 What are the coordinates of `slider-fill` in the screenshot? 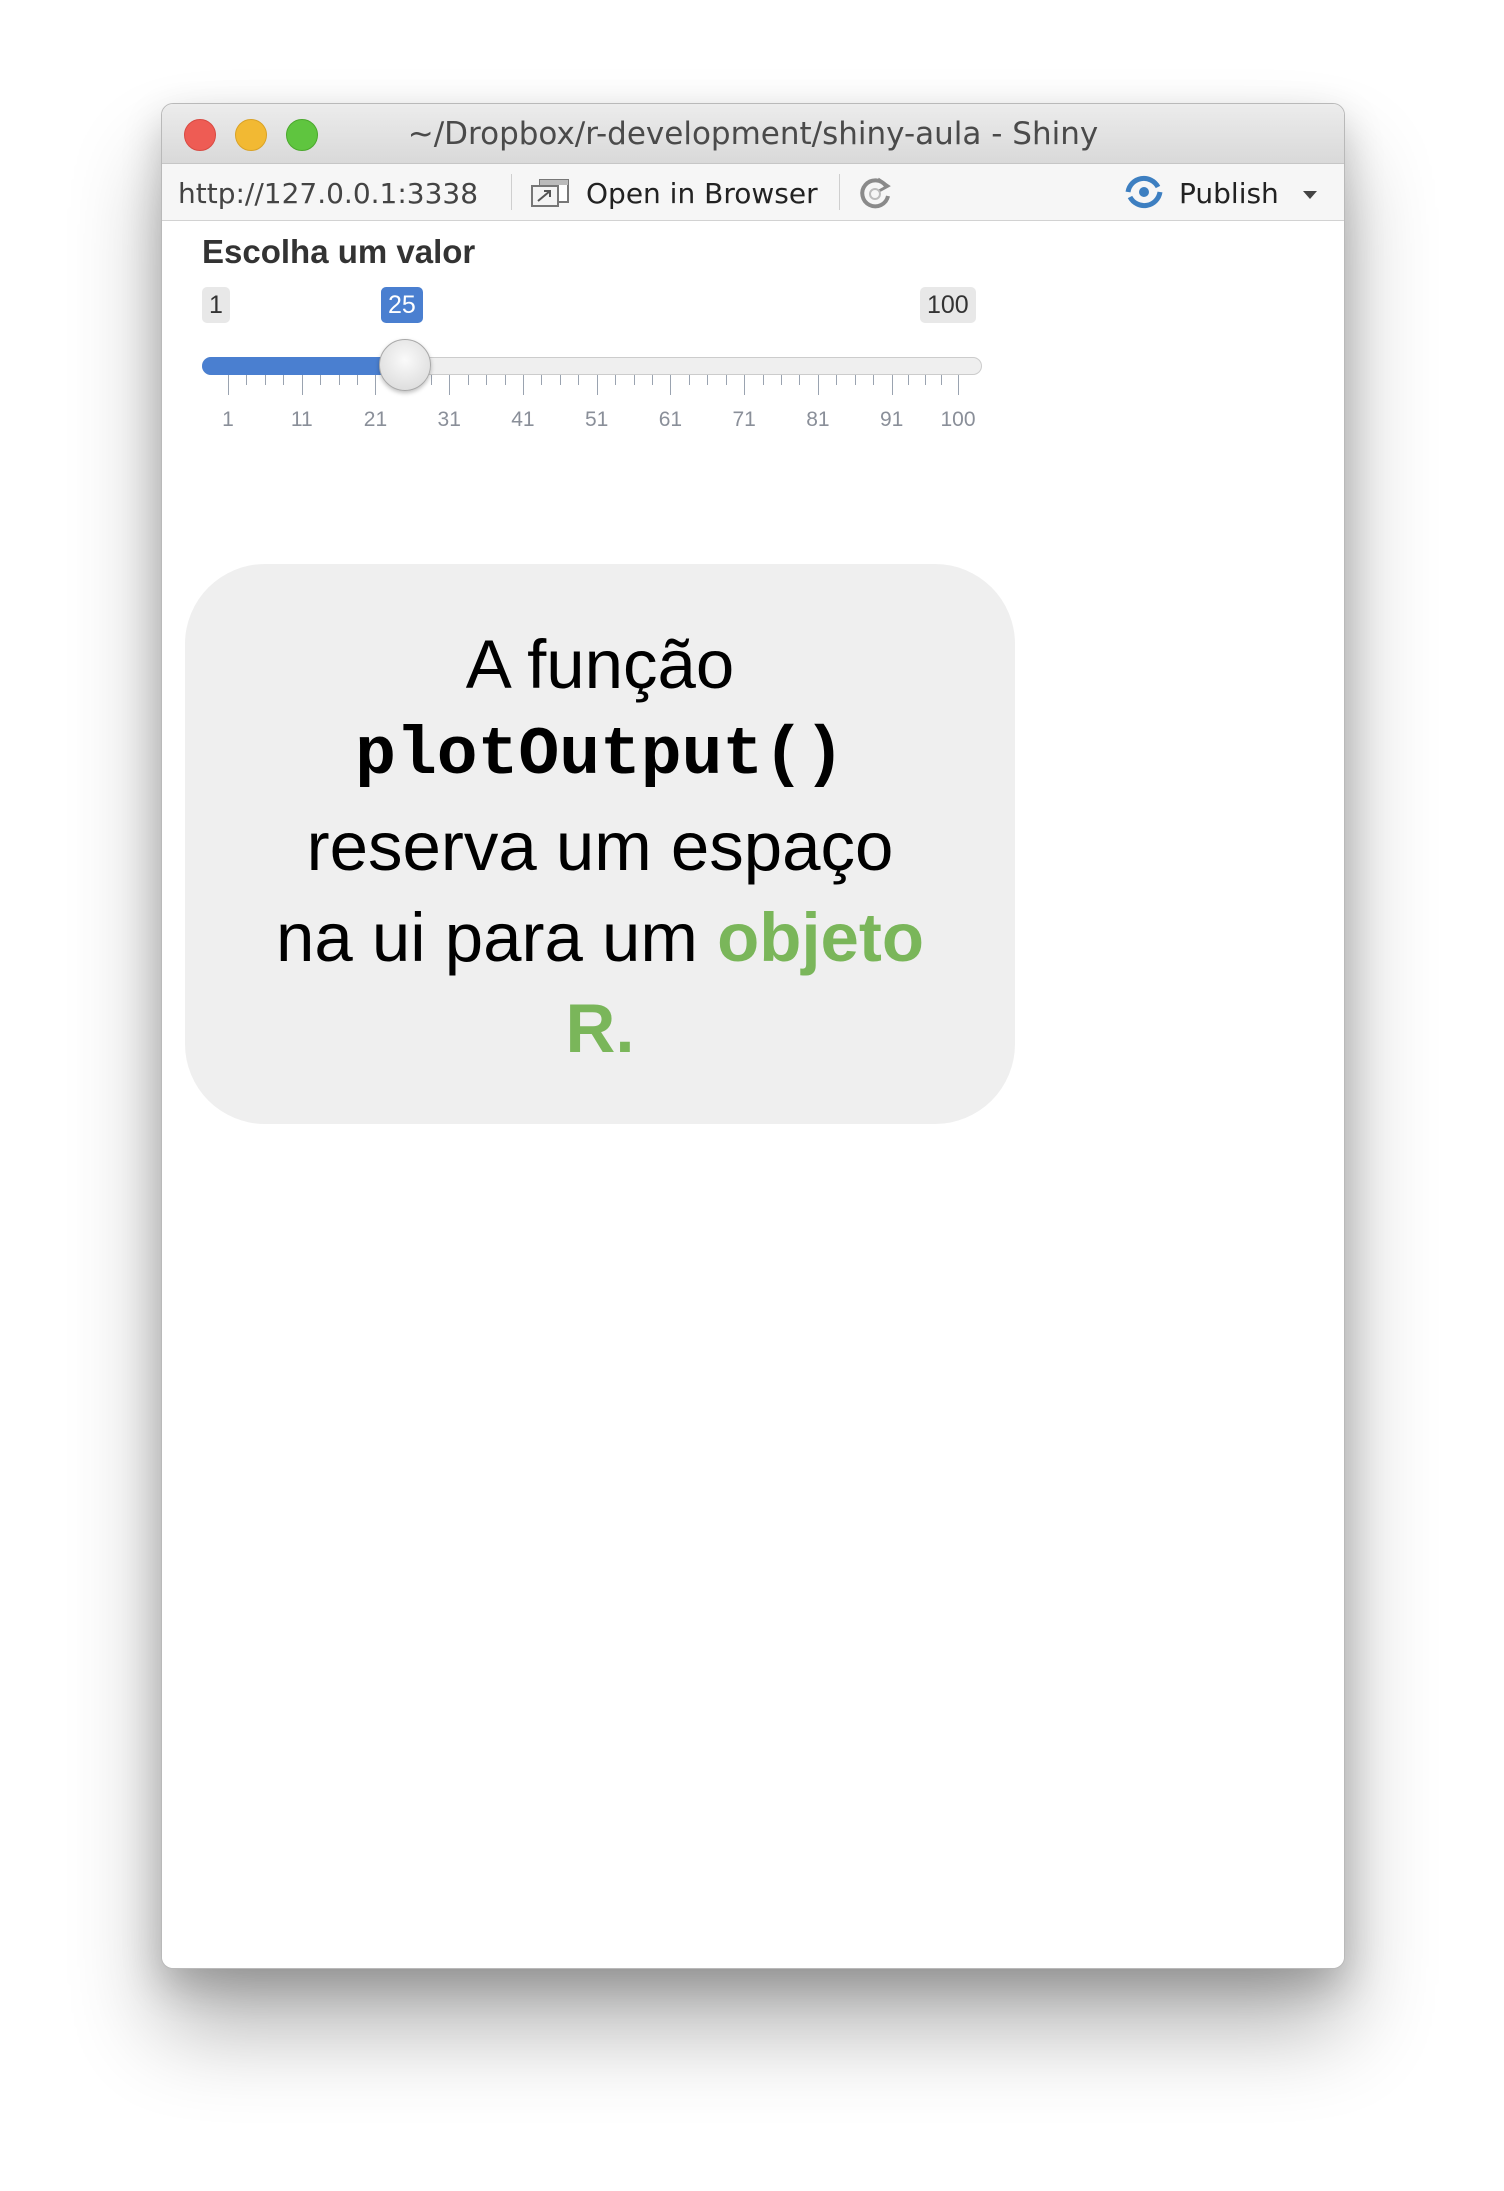 It's located at (303, 366).